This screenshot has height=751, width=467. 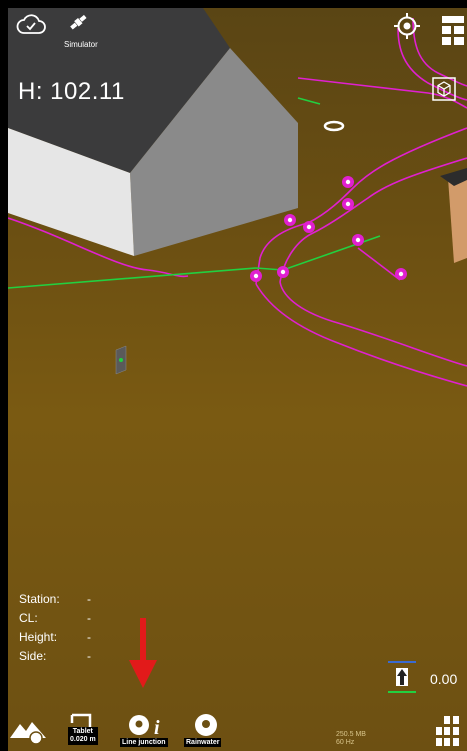 I want to click on side-label: Side:, so click(x=33, y=656).